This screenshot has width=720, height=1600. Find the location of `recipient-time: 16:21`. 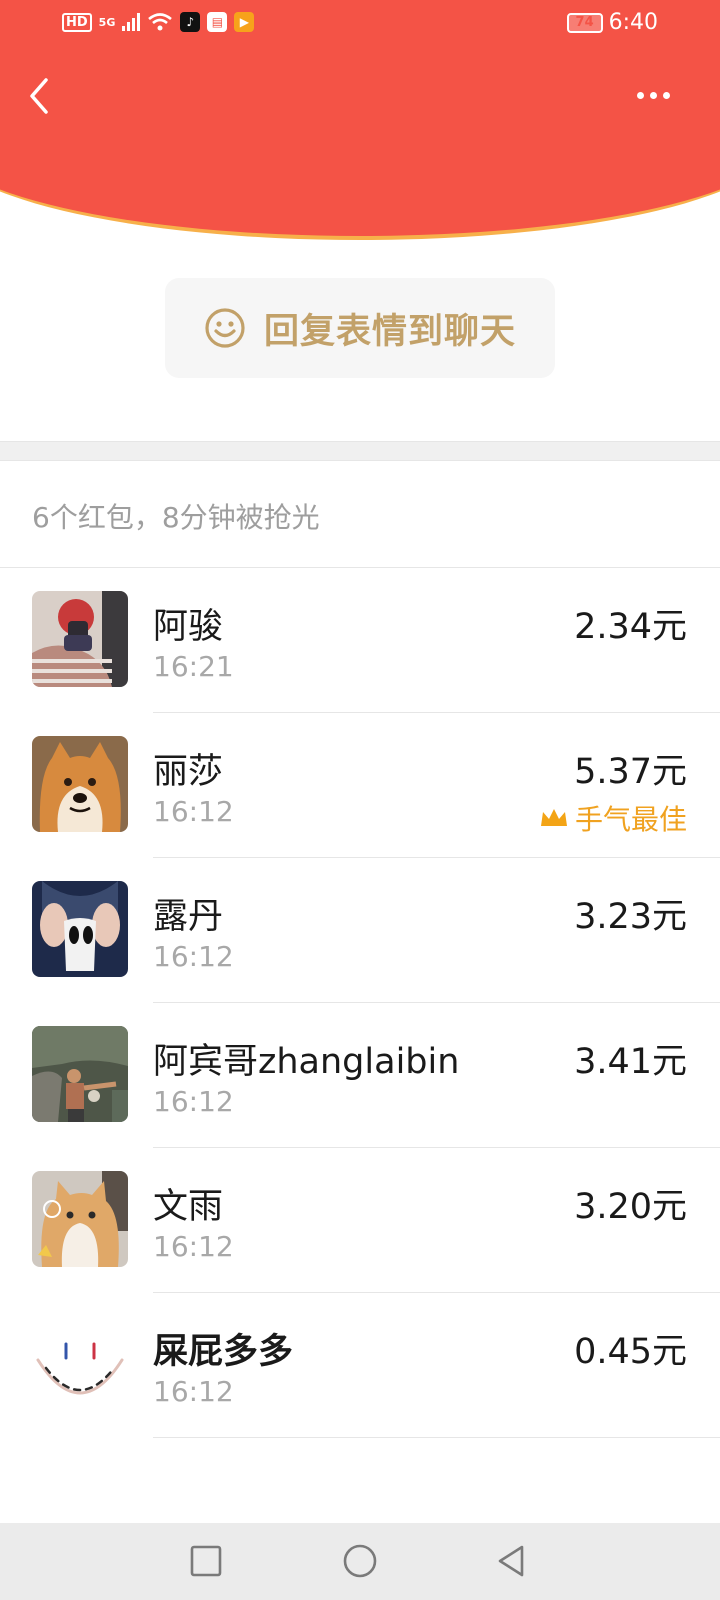

recipient-time: 16:21 is located at coordinates (193, 666).